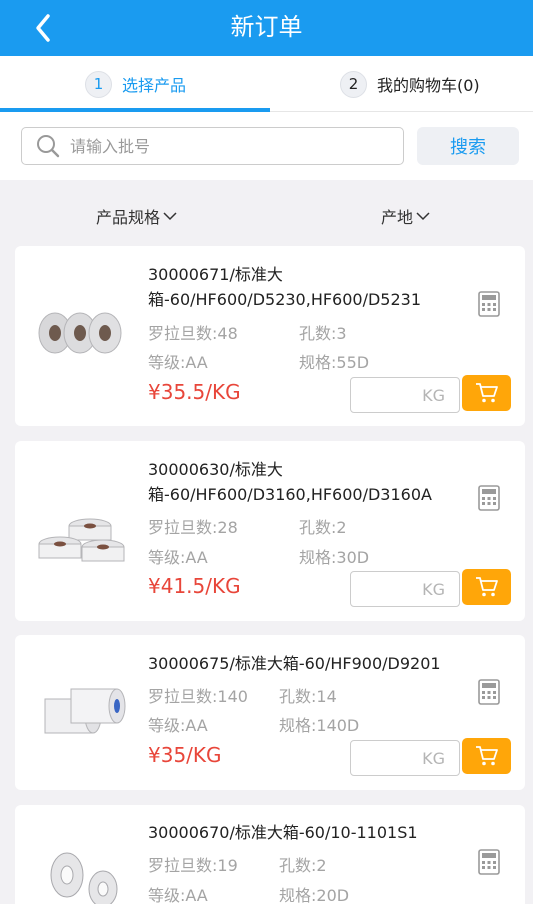 The width and height of the screenshot is (533, 904). Describe the element at coordinates (285, 287) in the screenshot. I see `product-name: 30000671/标准大箱-60/HF600/D5230,HF600/D5231` at that location.